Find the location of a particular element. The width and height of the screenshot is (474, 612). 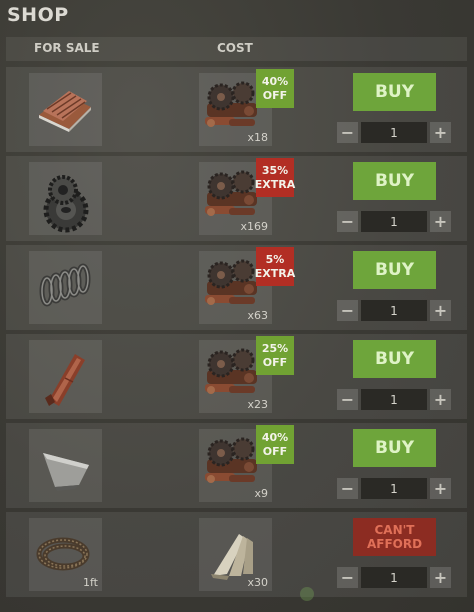

cost-quantity: x63 is located at coordinates (257, 315).